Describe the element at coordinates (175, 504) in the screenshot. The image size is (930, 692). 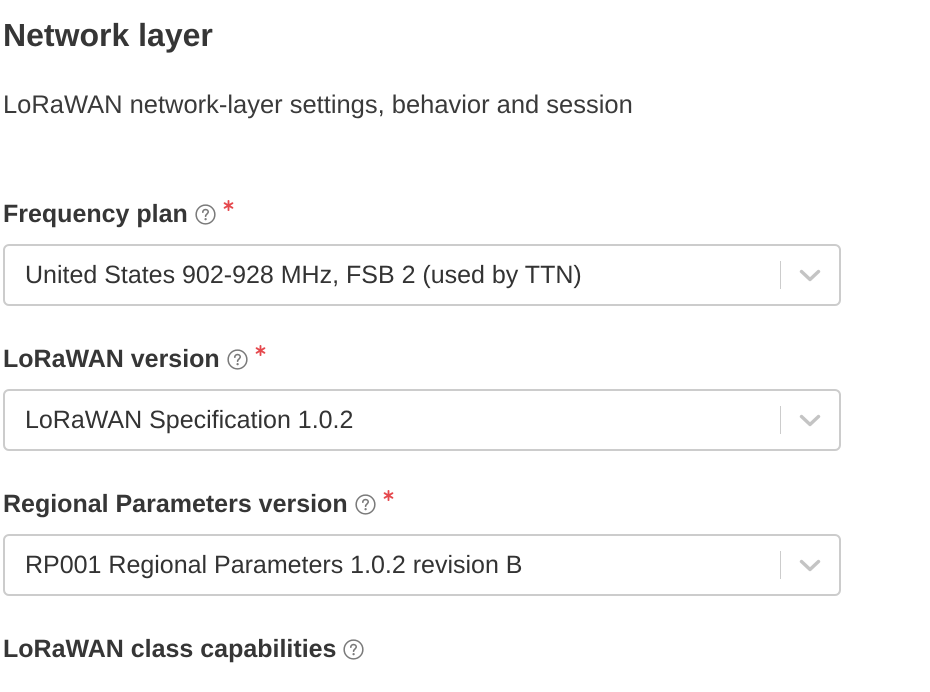
I see `field-label: Regional Parameters version` at that location.